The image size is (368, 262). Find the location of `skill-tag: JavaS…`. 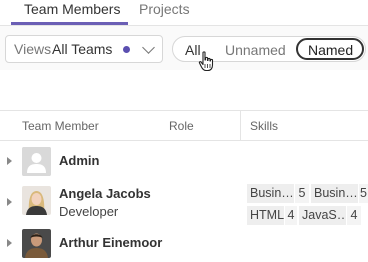

skill-tag: JavaS… is located at coordinates (322, 215).